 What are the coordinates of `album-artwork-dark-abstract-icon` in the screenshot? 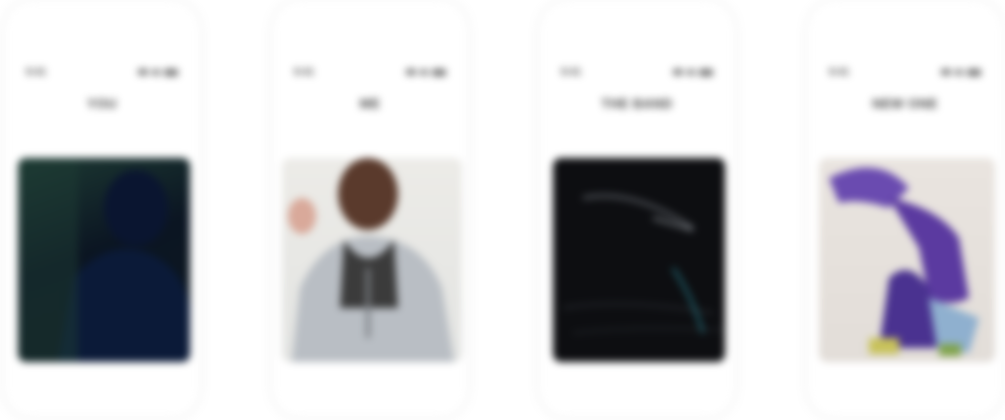 It's located at (643, 264).